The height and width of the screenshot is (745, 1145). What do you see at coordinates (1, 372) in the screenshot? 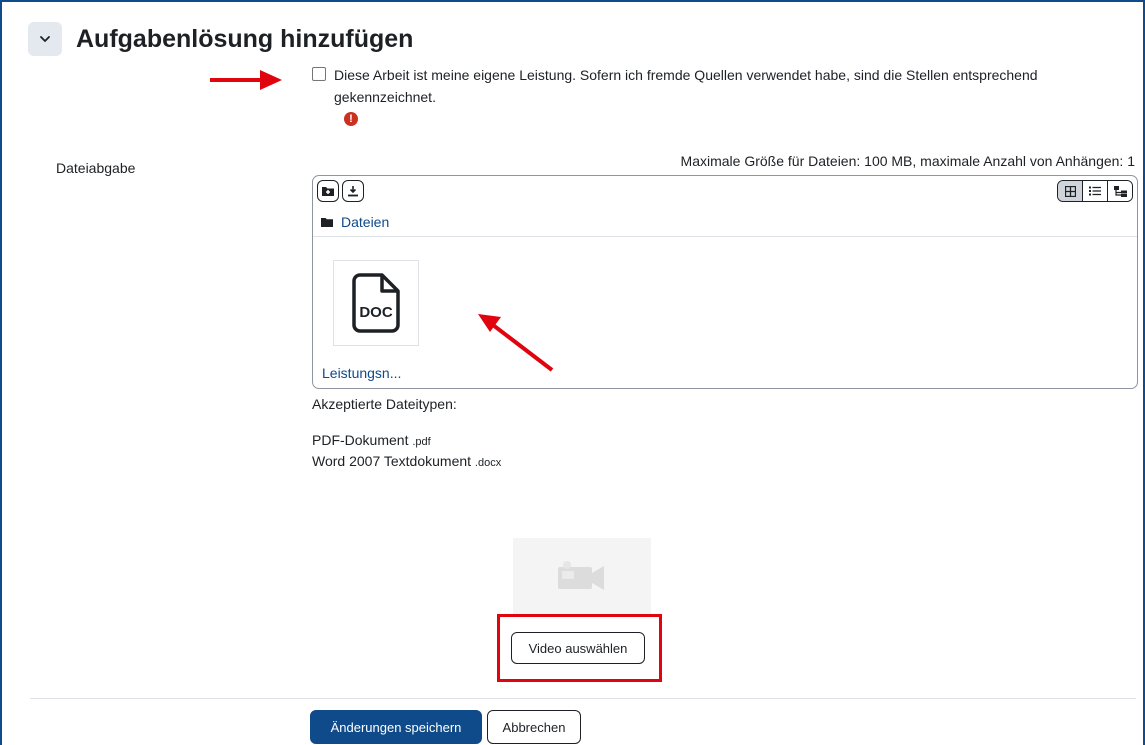
I see `window-frame-left` at bounding box center [1, 372].